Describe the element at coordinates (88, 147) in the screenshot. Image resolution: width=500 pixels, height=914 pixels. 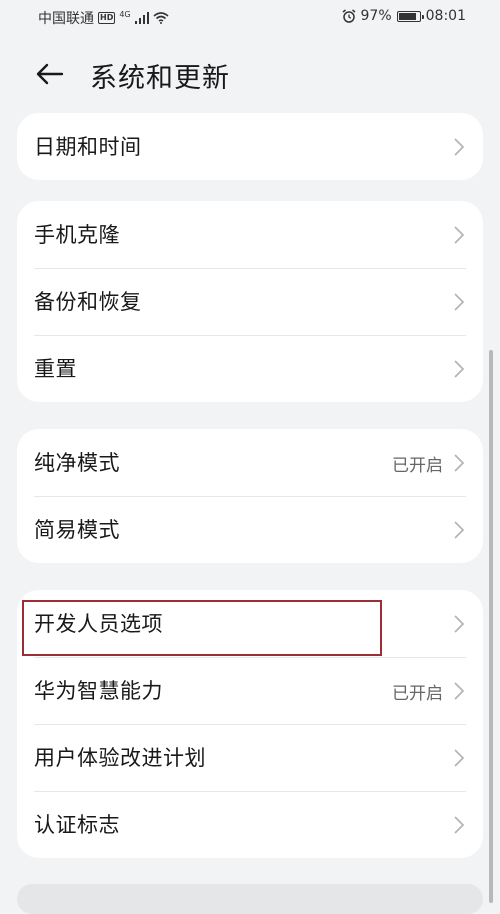
I see `item-label: 日期和时间` at that location.